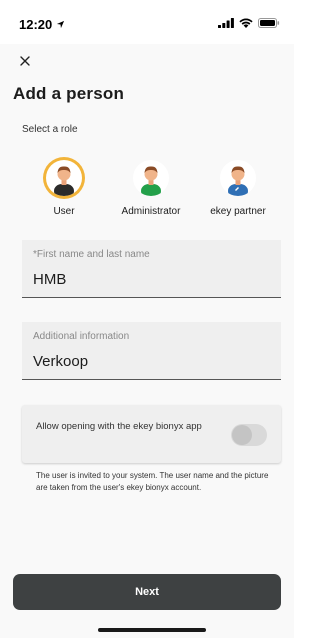  I want to click on status-bar: 12:20, so click(147, 22).